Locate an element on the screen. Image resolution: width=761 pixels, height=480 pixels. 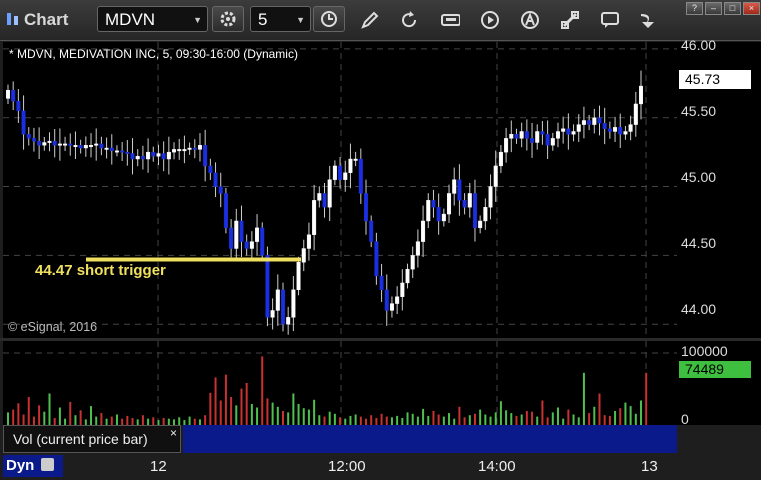
symbol-settings-button is located at coordinates (228, 19).